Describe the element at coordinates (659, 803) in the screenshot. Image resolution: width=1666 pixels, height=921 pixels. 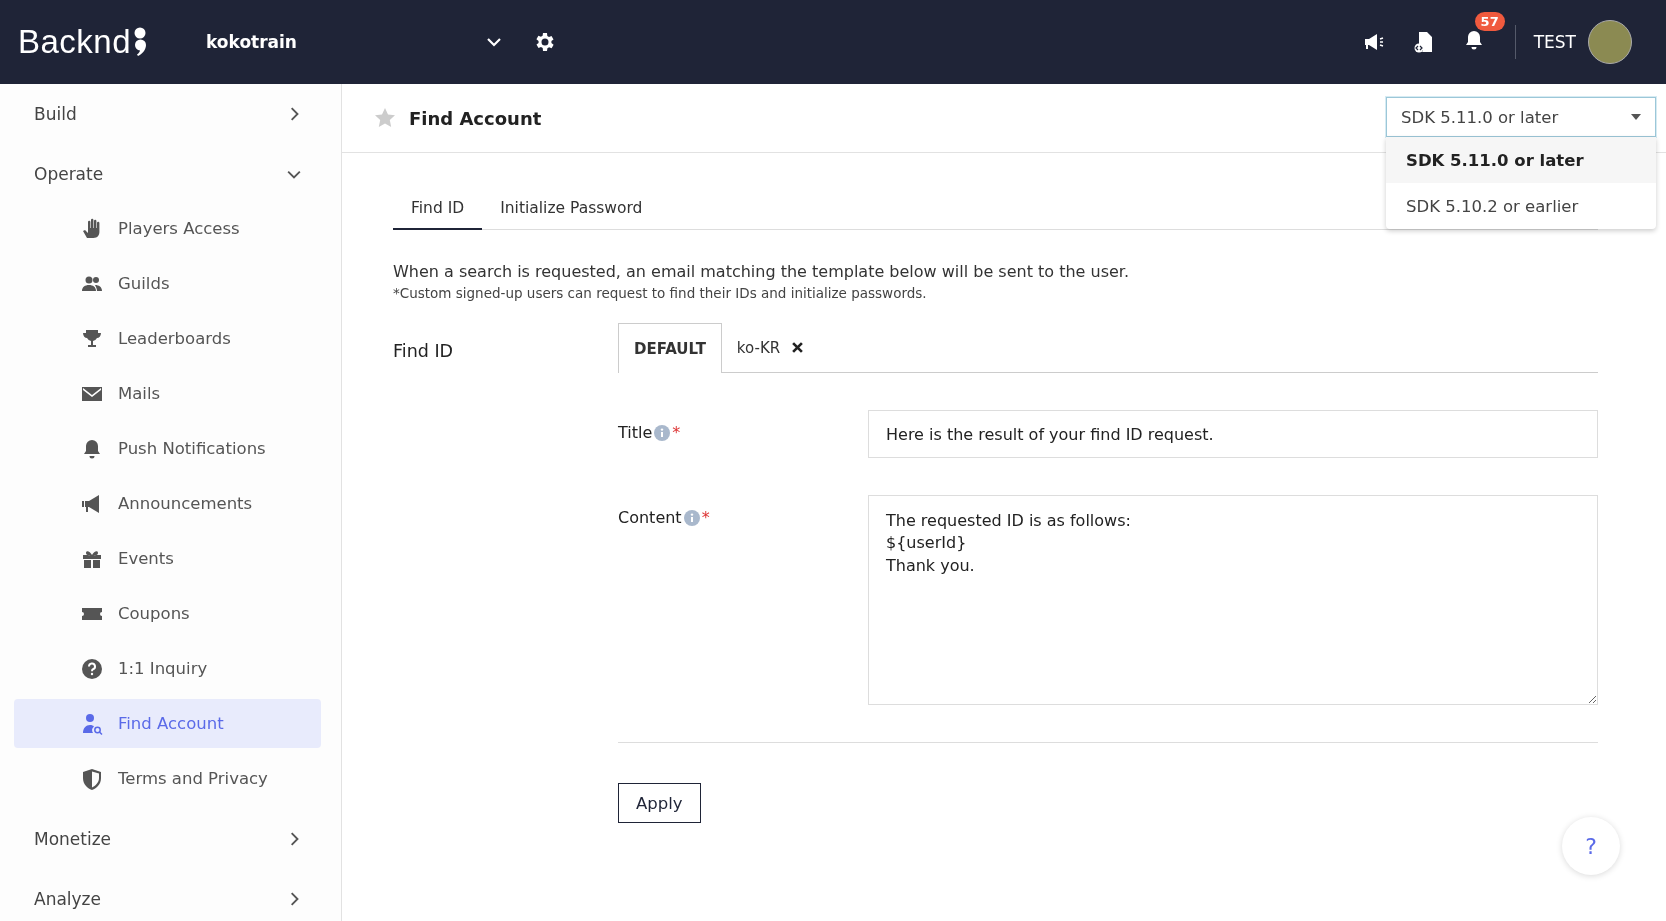
I see `apply-button: Apply` at that location.